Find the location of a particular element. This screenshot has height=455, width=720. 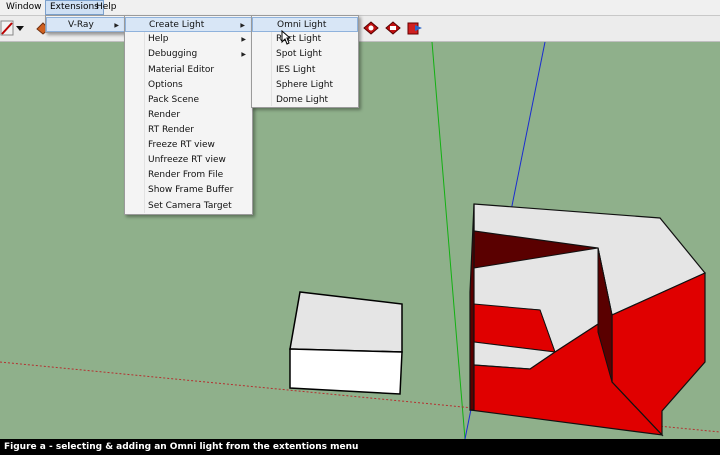

menu-item-rt-render: RT Render is located at coordinates (188, 130).